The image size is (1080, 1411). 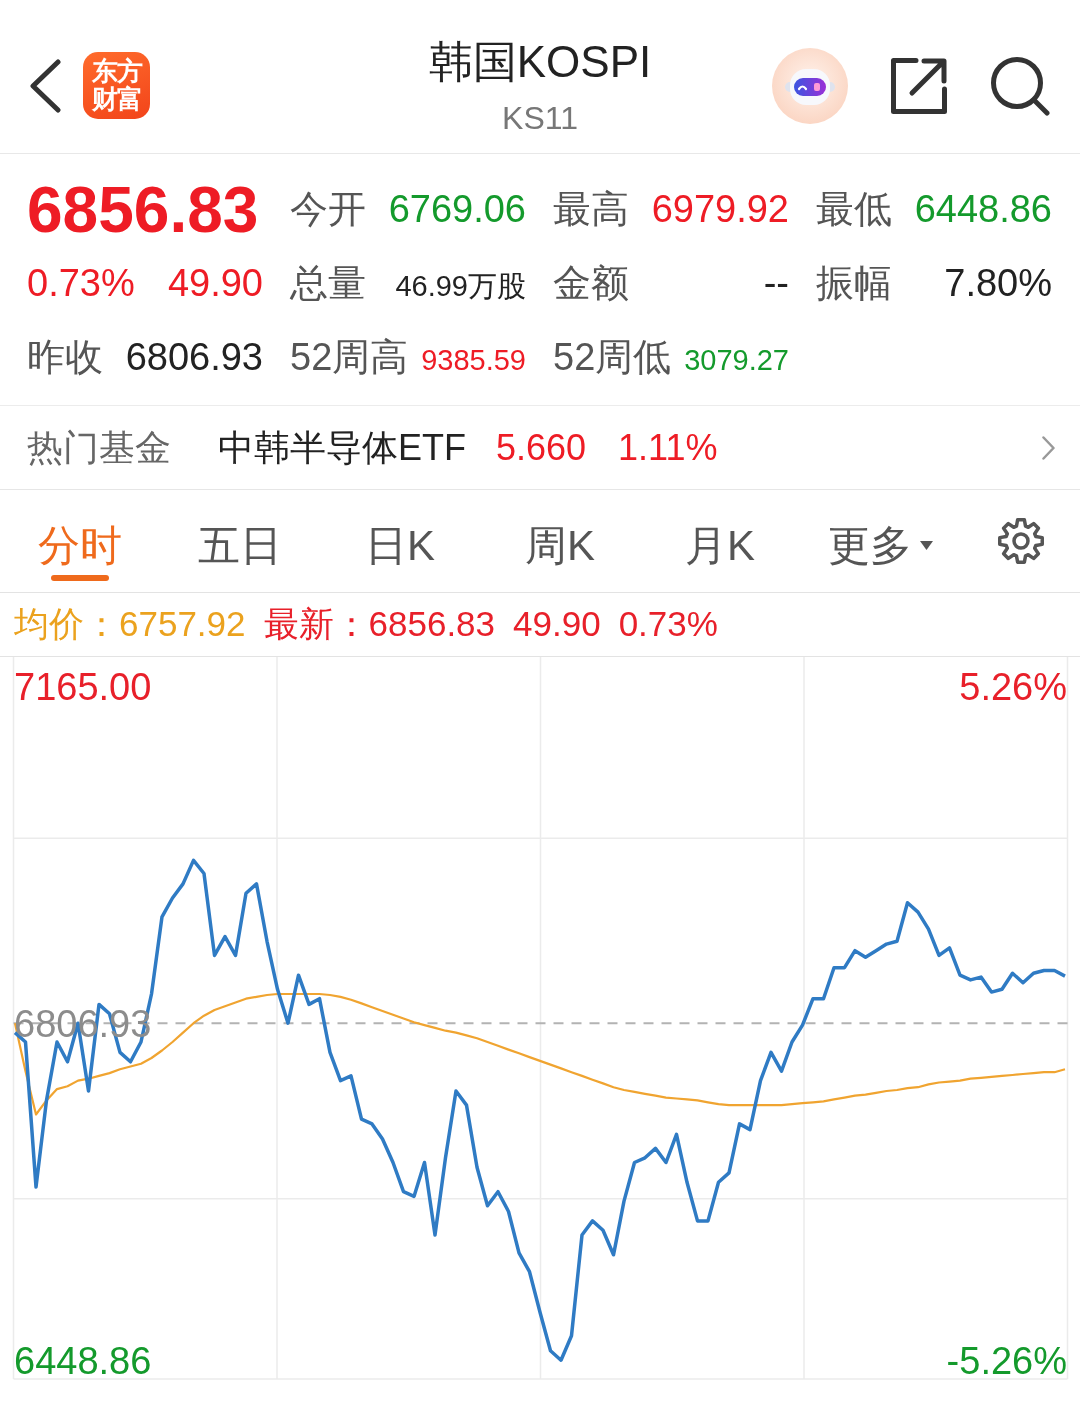 I want to click on fund-change: 1.11%, so click(x=668, y=447).